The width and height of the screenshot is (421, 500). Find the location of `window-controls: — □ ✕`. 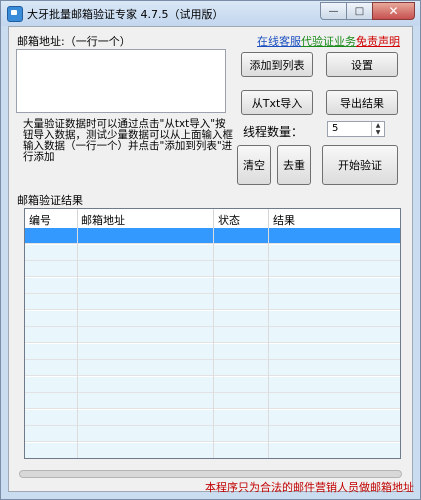

window-controls: — □ ✕ is located at coordinates (367, 11).